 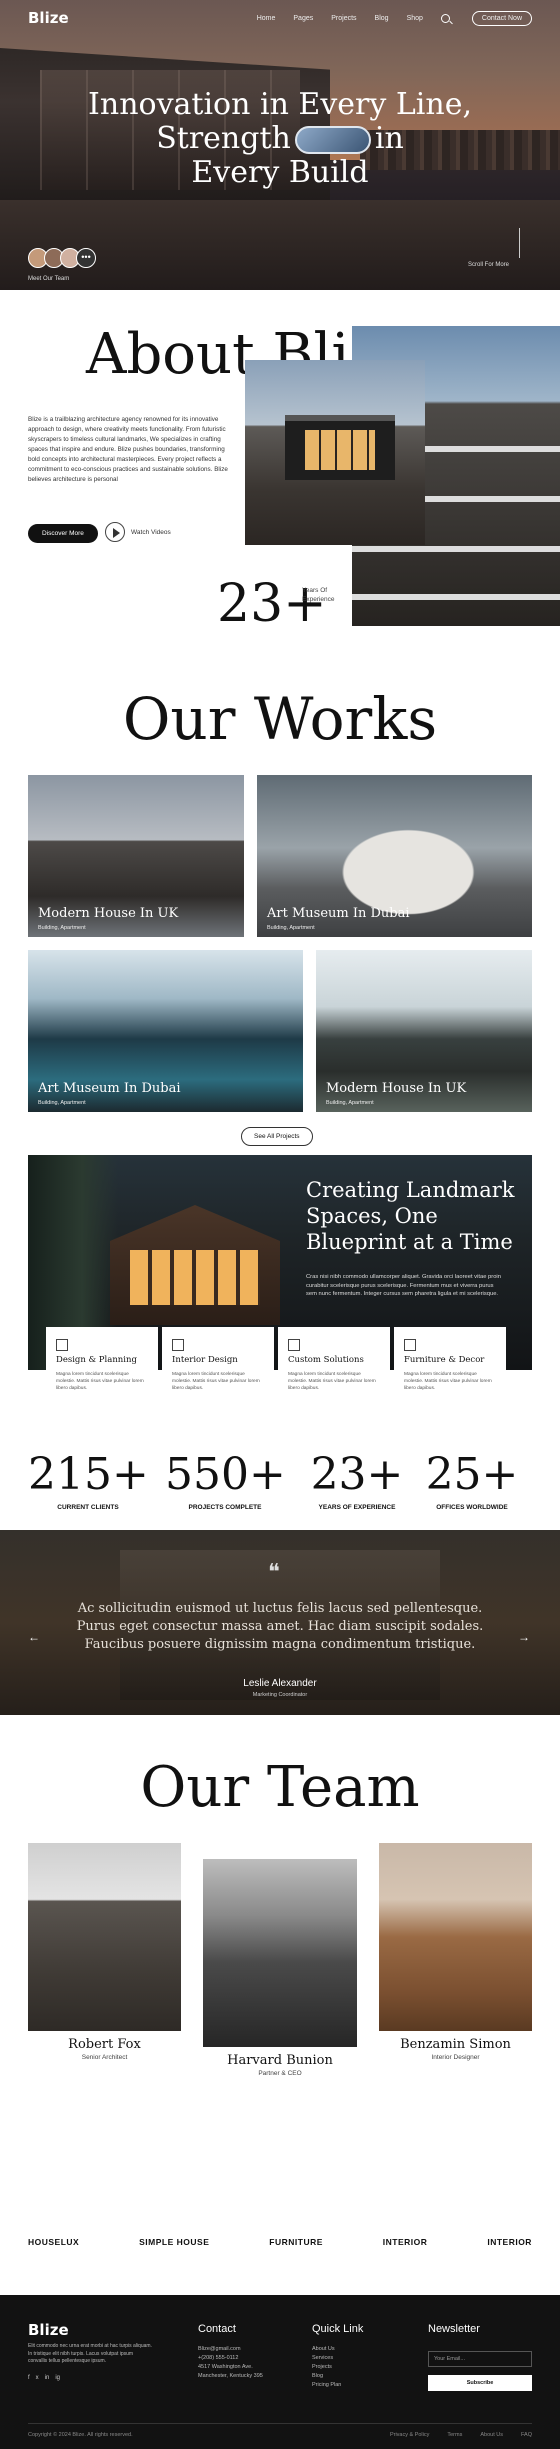 I want to click on footer-link: Projects, so click(x=326, y=2367).